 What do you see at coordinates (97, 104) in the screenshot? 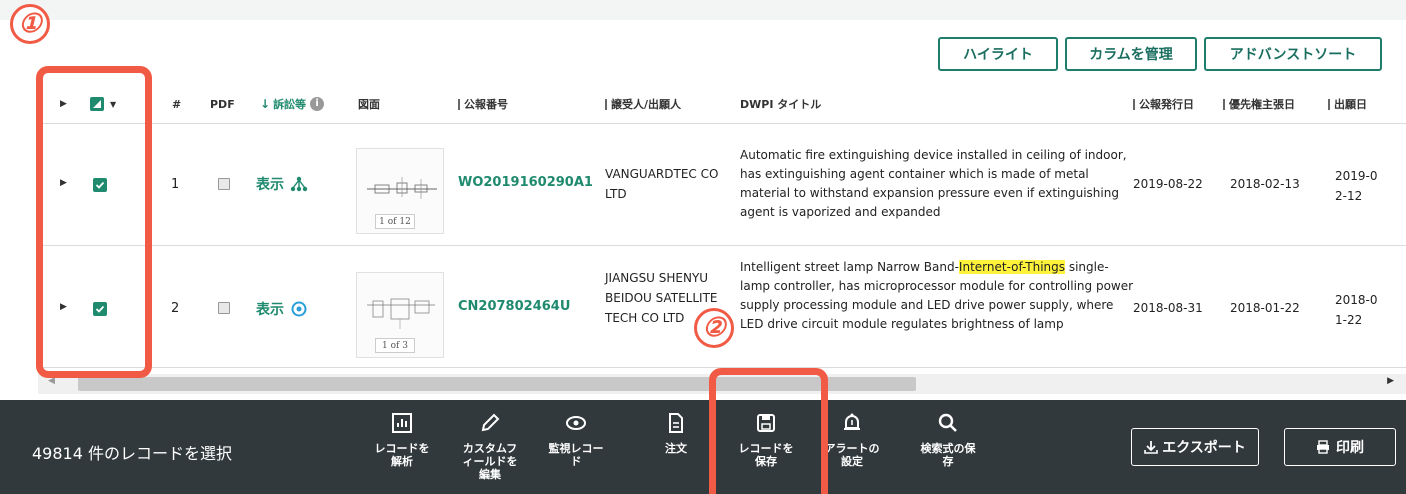
I see `partial-select-icon` at bounding box center [97, 104].